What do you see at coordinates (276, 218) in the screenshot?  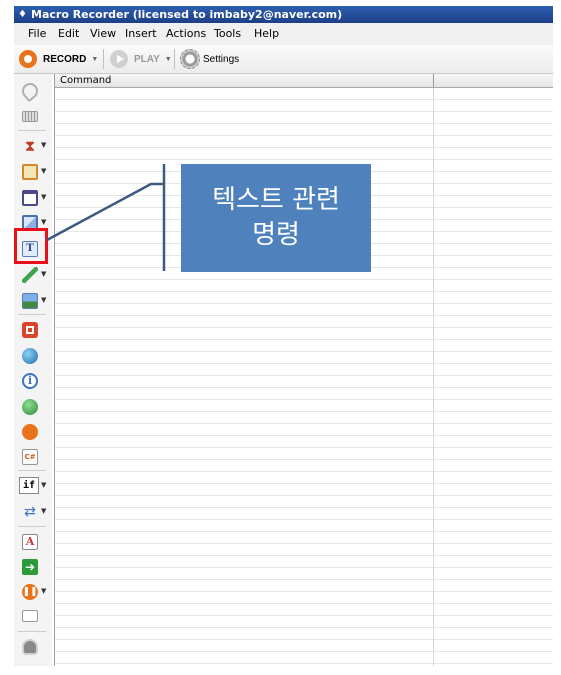 I see `callout-box: 텍스트 관련 명령` at bounding box center [276, 218].